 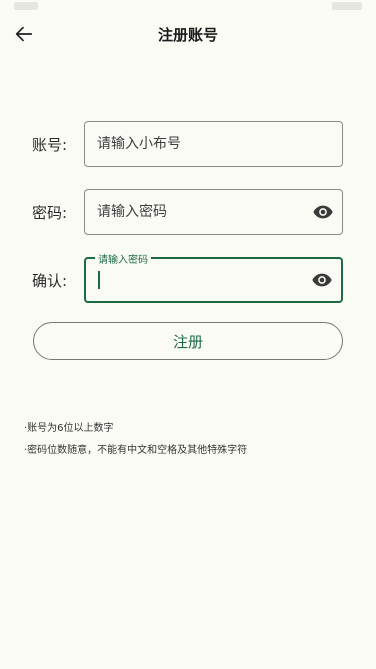 What do you see at coordinates (135, 440) in the screenshot?
I see `tips-list: ·账号为6位以上数字 ·密码位数随意，不能有中文和空格及其他特殊字符` at bounding box center [135, 440].